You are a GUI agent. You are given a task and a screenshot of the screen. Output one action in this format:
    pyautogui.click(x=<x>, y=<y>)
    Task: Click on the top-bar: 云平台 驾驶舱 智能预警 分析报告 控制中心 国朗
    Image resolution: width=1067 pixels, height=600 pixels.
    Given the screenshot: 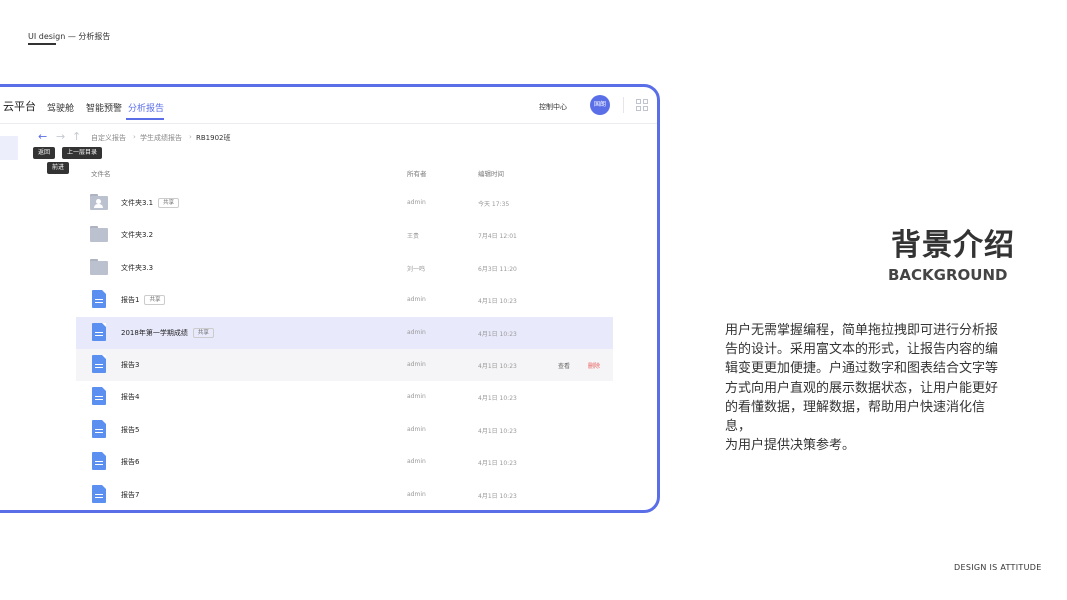 What is the action you would take?
    pyautogui.click(x=328, y=105)
    